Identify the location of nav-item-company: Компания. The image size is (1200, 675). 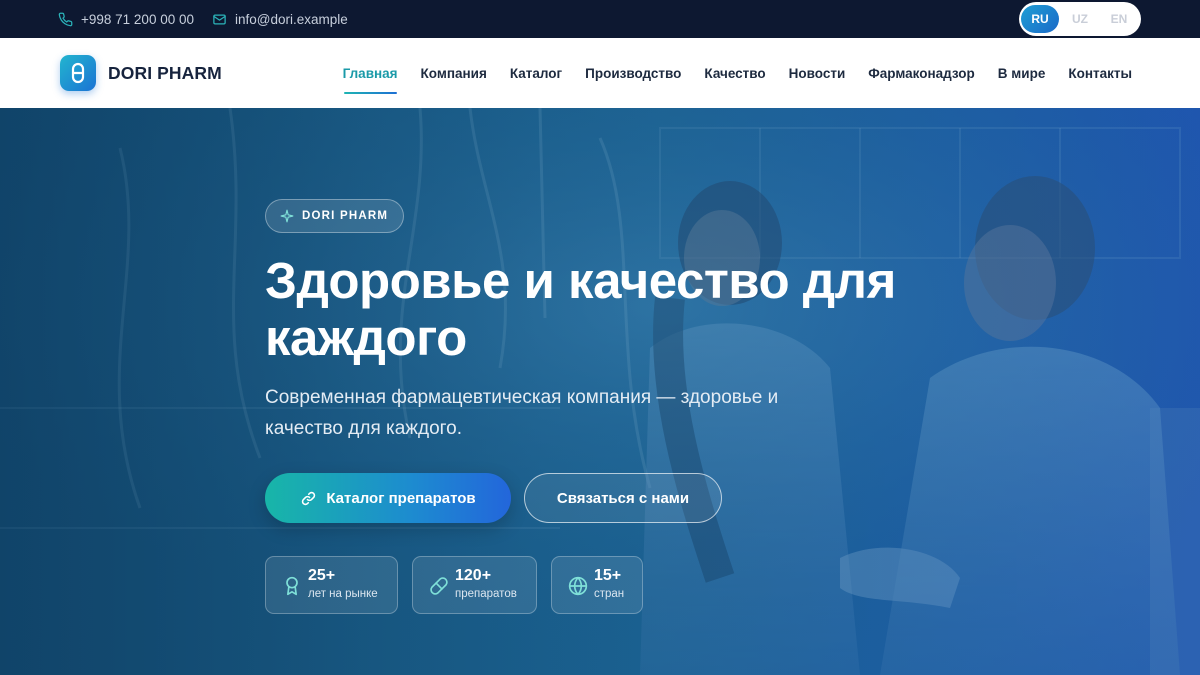
(454, 73).